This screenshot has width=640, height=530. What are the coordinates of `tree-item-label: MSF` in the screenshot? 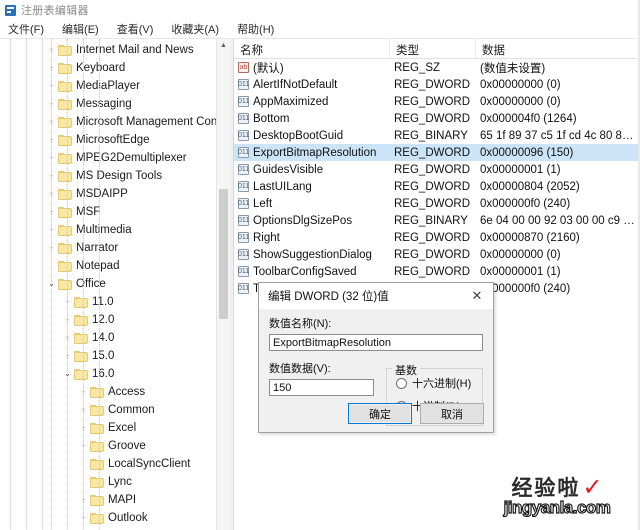 It's located at (88, 212).